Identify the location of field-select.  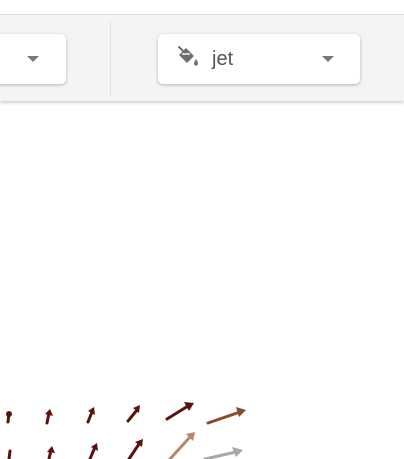
(33, 59).